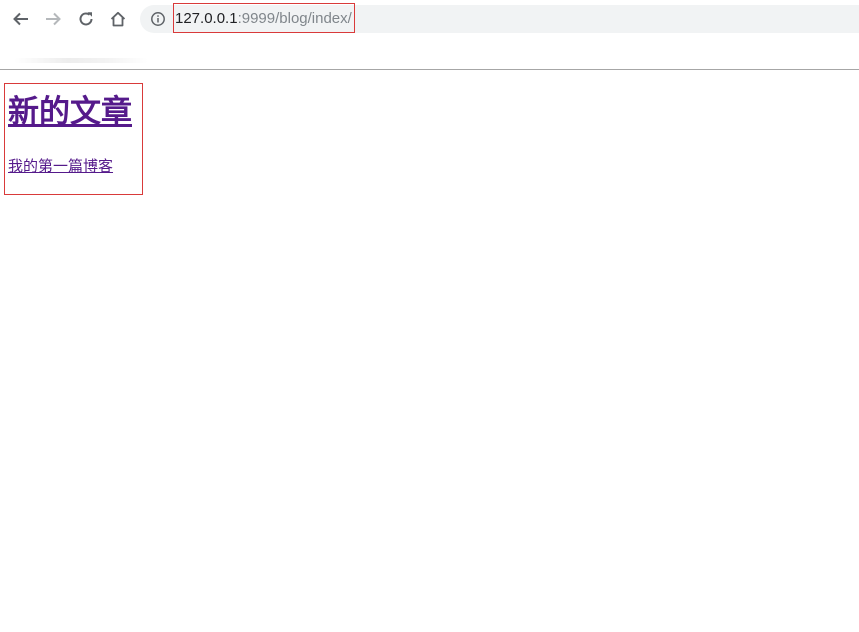 The image size is (859, 632). Describe the element at coordinates (158, 19) in the screenshot. I see `info-icon` at that location.